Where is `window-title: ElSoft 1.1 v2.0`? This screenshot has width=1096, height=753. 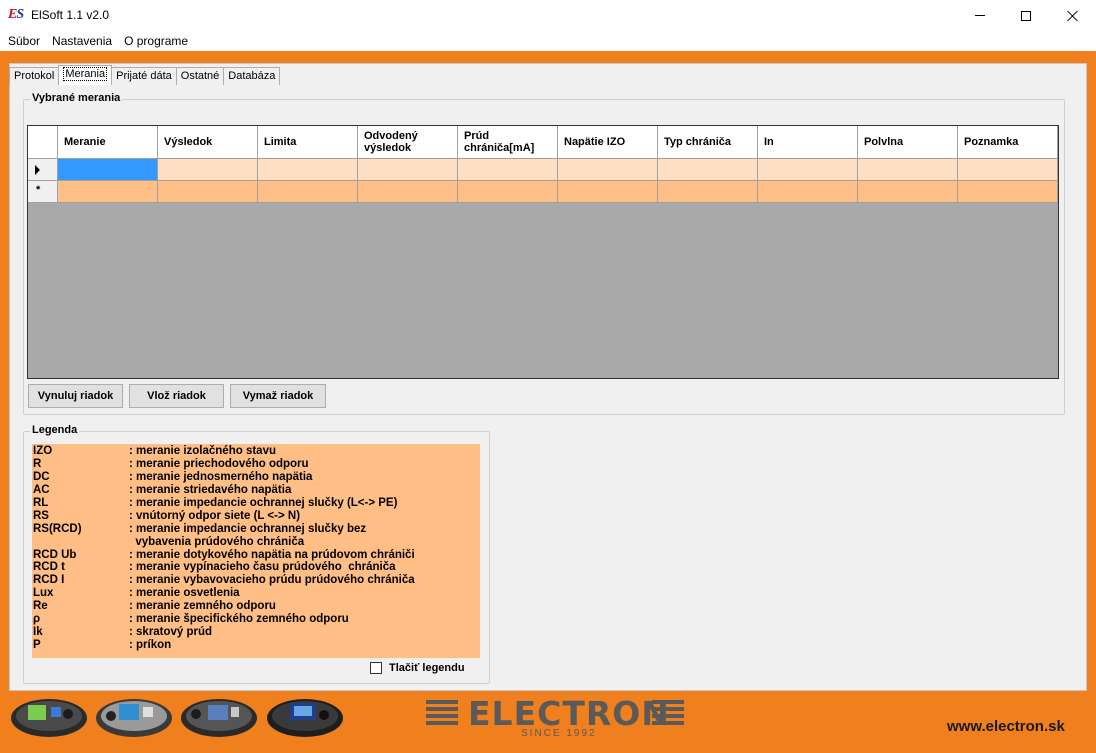
window-title: ElSoft 1.1 v2.0 is located at coordinates (70, 15).